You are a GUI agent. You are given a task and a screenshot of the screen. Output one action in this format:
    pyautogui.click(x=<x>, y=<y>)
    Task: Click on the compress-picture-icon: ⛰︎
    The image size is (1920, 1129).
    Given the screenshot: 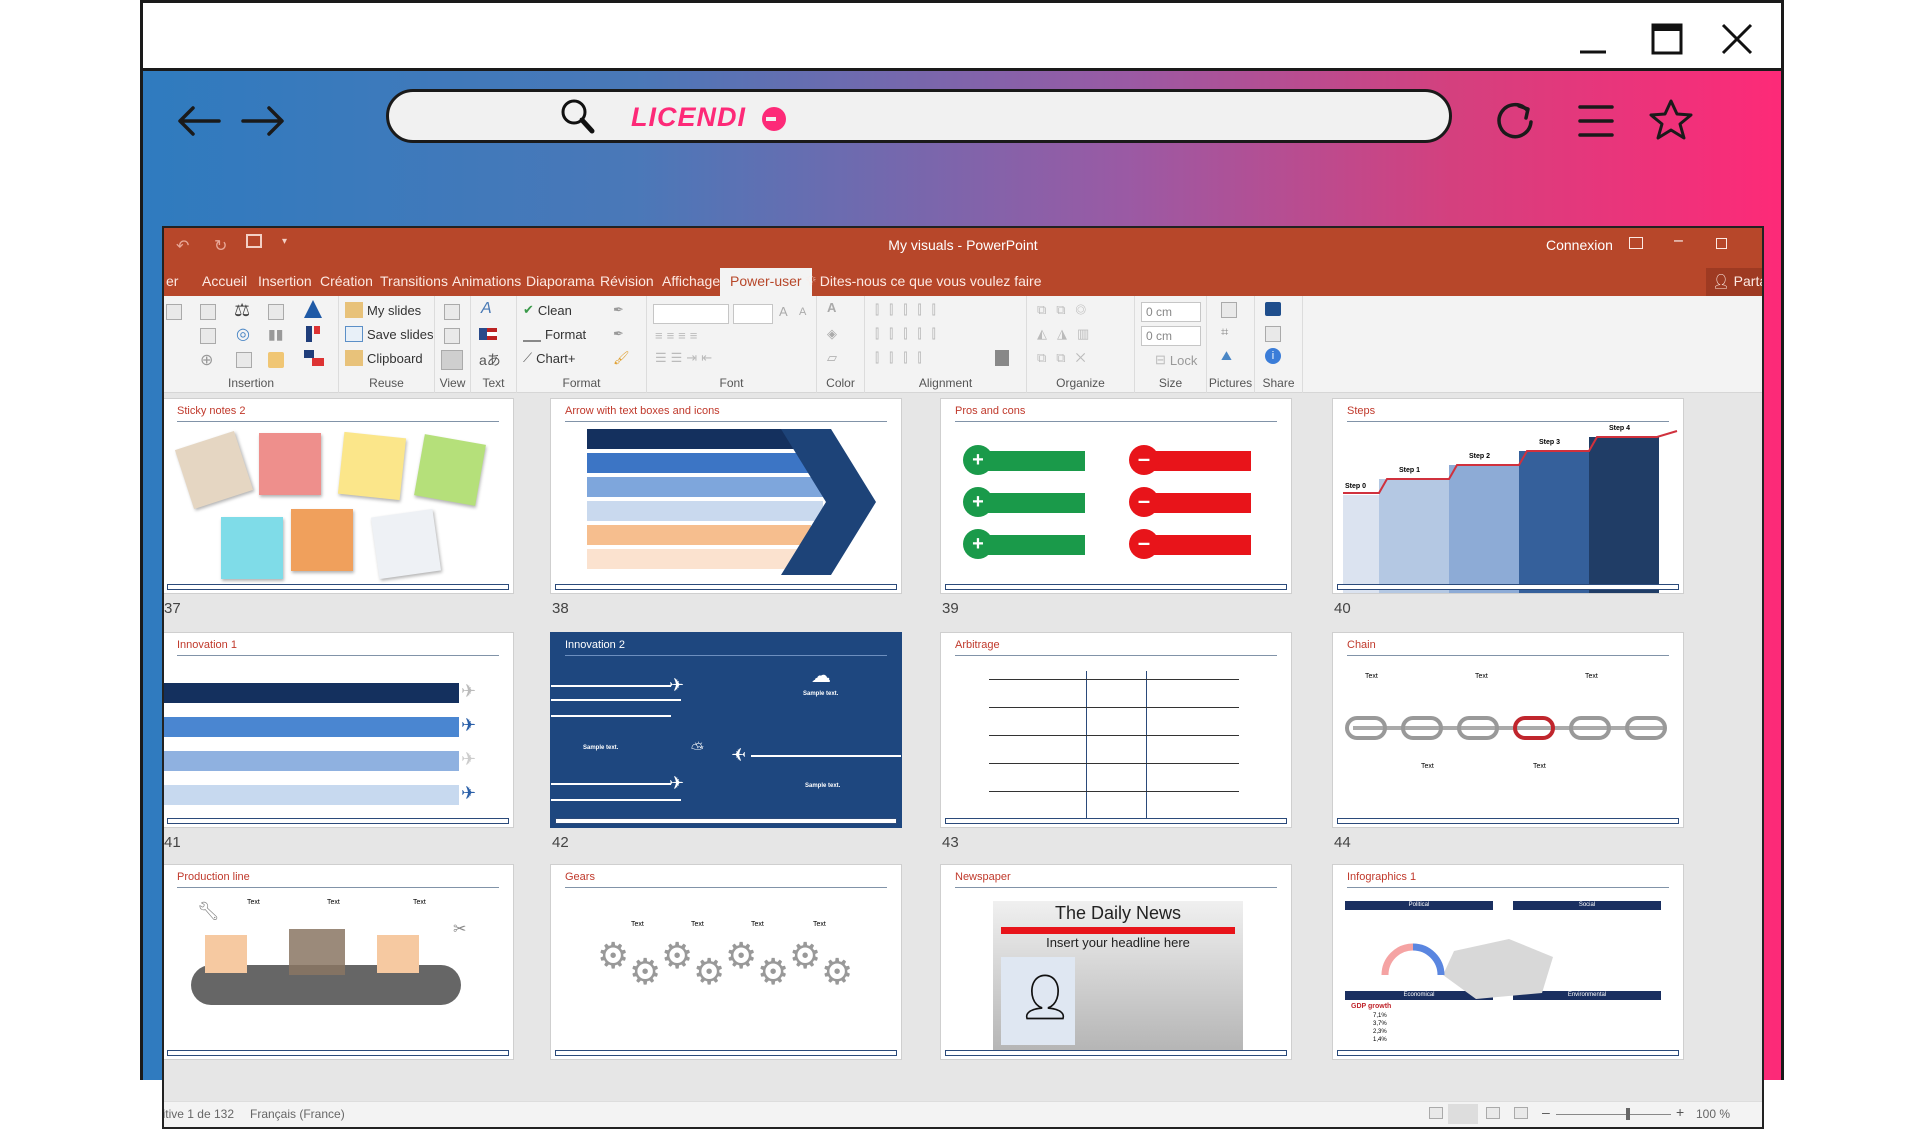 What is the action you would take?
    pyautogui.click(x=1226, y=356)
    